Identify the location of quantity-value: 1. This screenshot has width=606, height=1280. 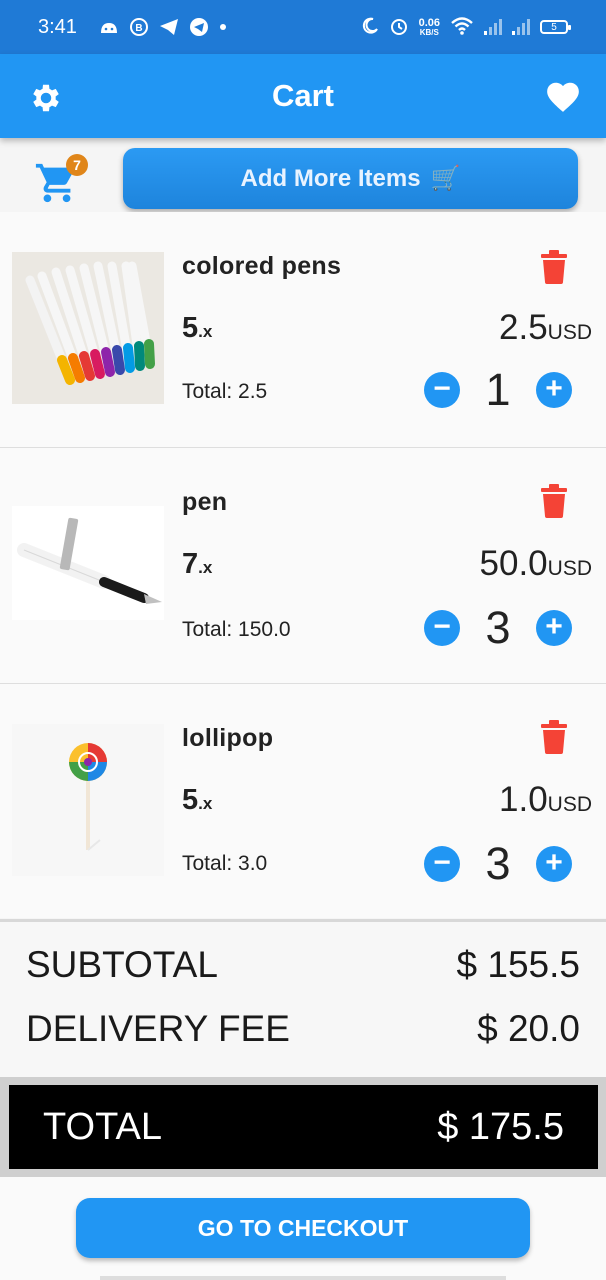
(498, 389).